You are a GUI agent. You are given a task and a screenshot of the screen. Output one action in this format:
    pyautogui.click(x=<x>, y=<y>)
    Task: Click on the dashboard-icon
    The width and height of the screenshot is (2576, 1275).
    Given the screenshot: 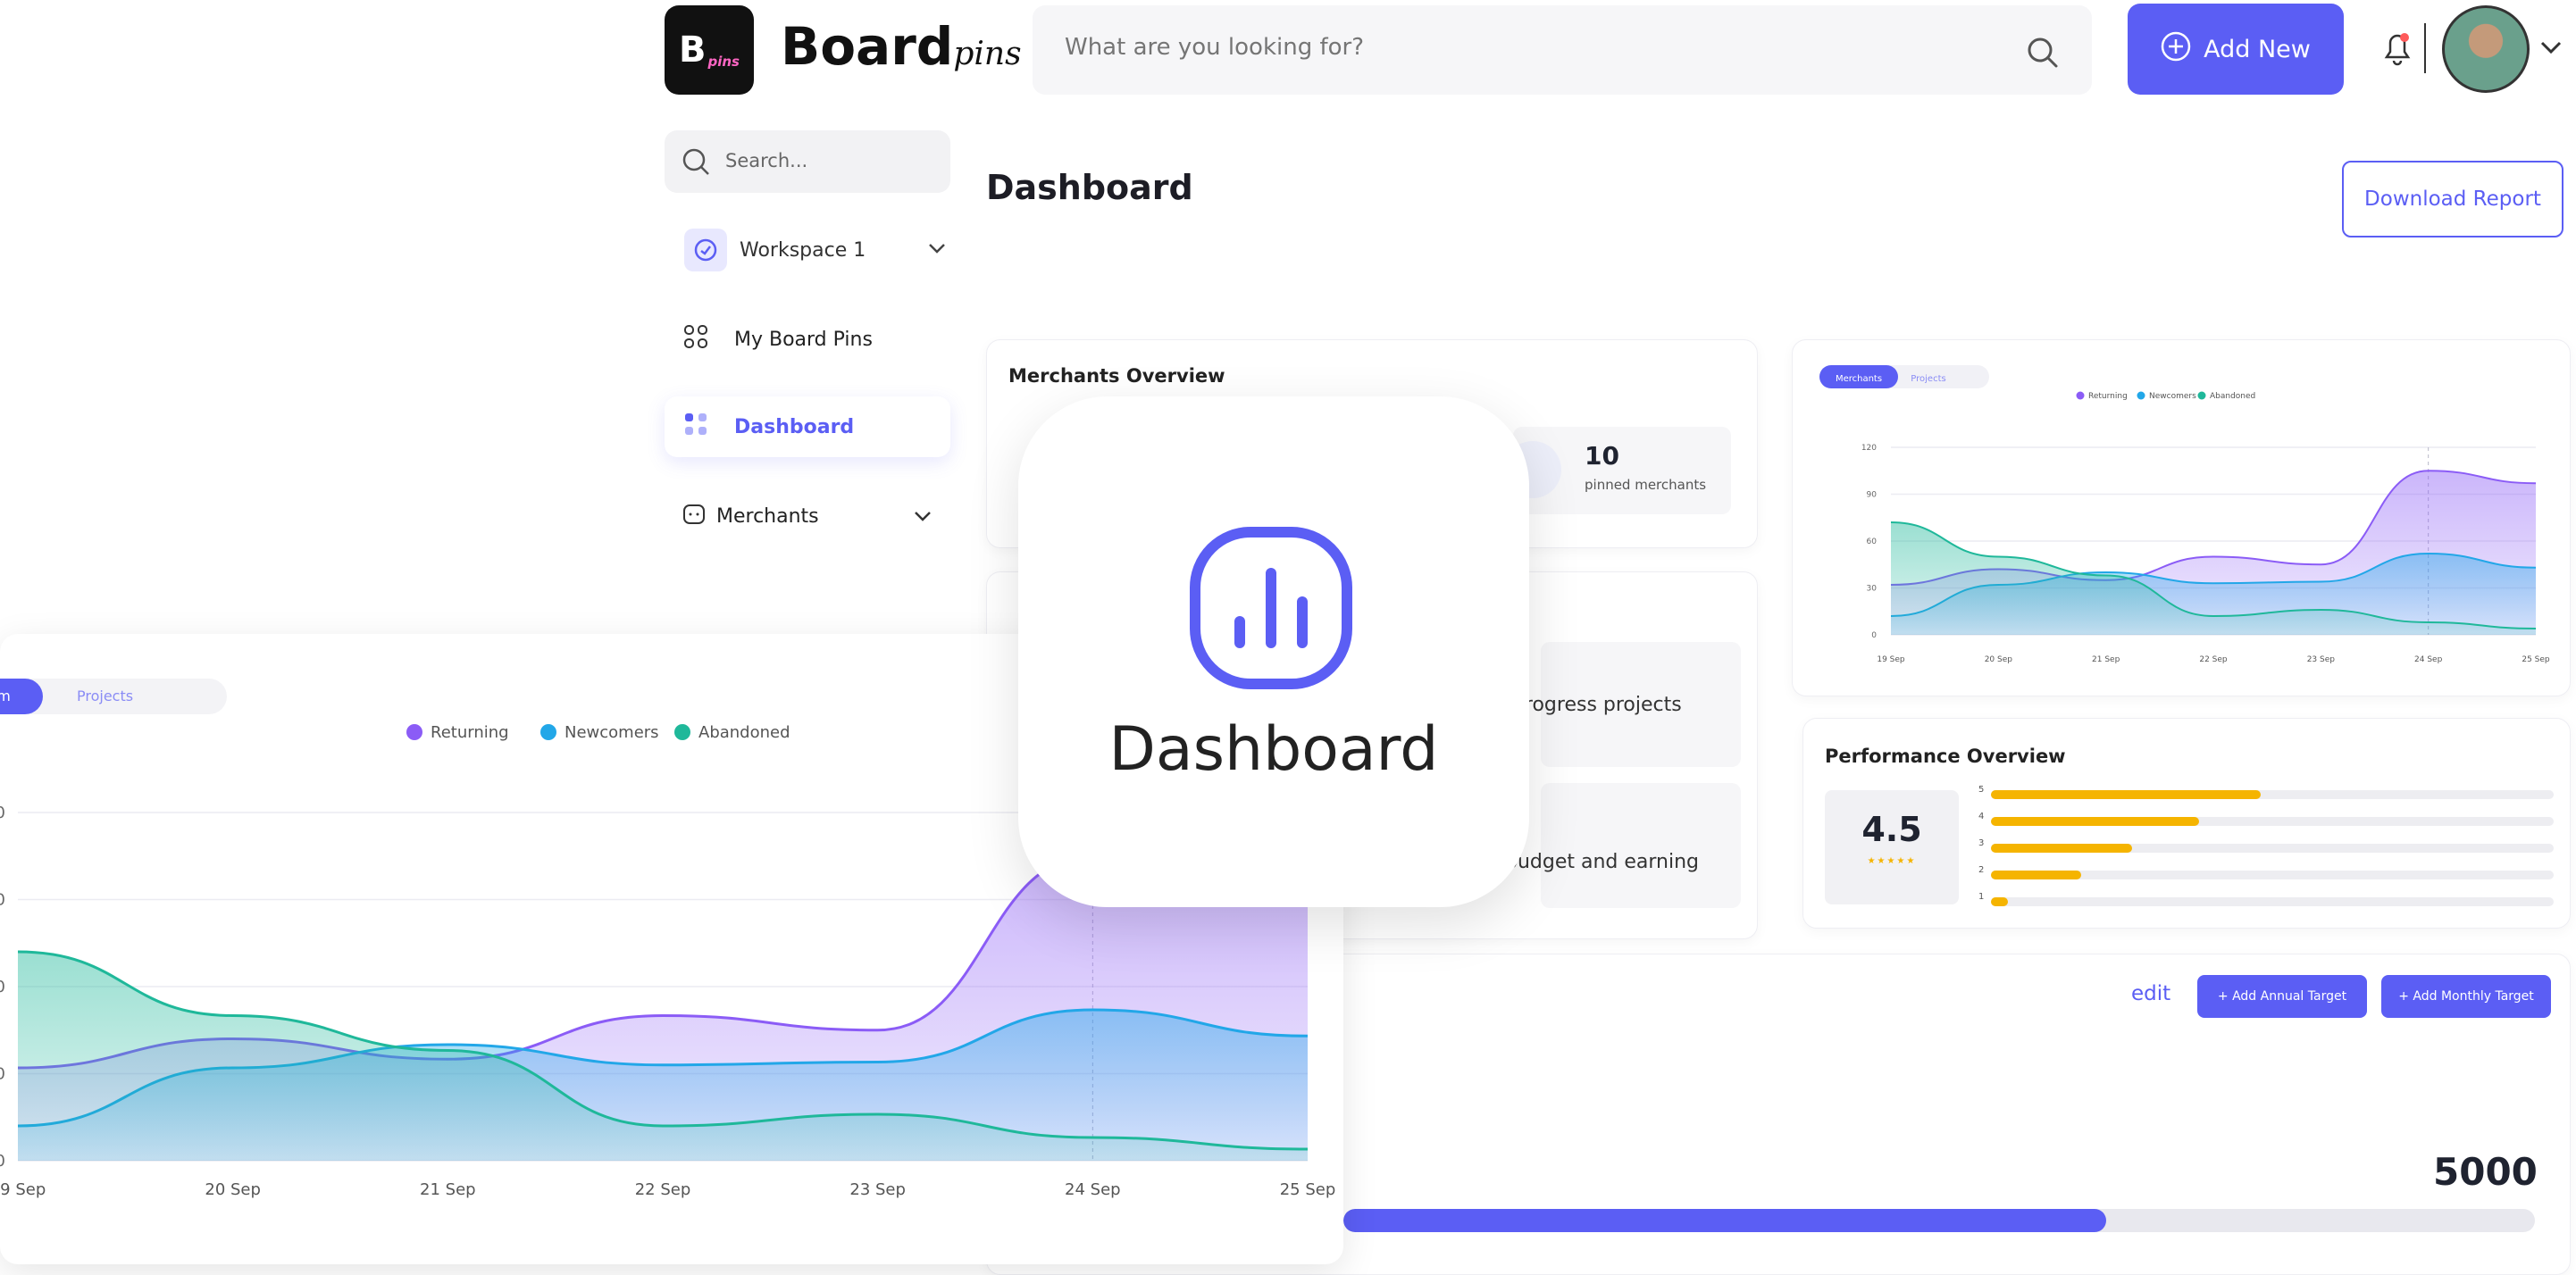 What is the action you would take?
    pyautogui.click(x=696, y=427)
    